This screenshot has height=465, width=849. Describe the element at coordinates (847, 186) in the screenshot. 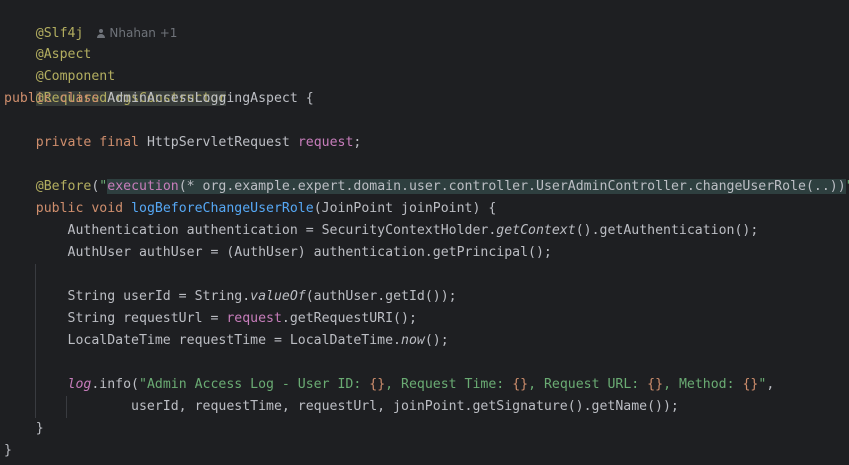

I see `quote-close: "` at that location.